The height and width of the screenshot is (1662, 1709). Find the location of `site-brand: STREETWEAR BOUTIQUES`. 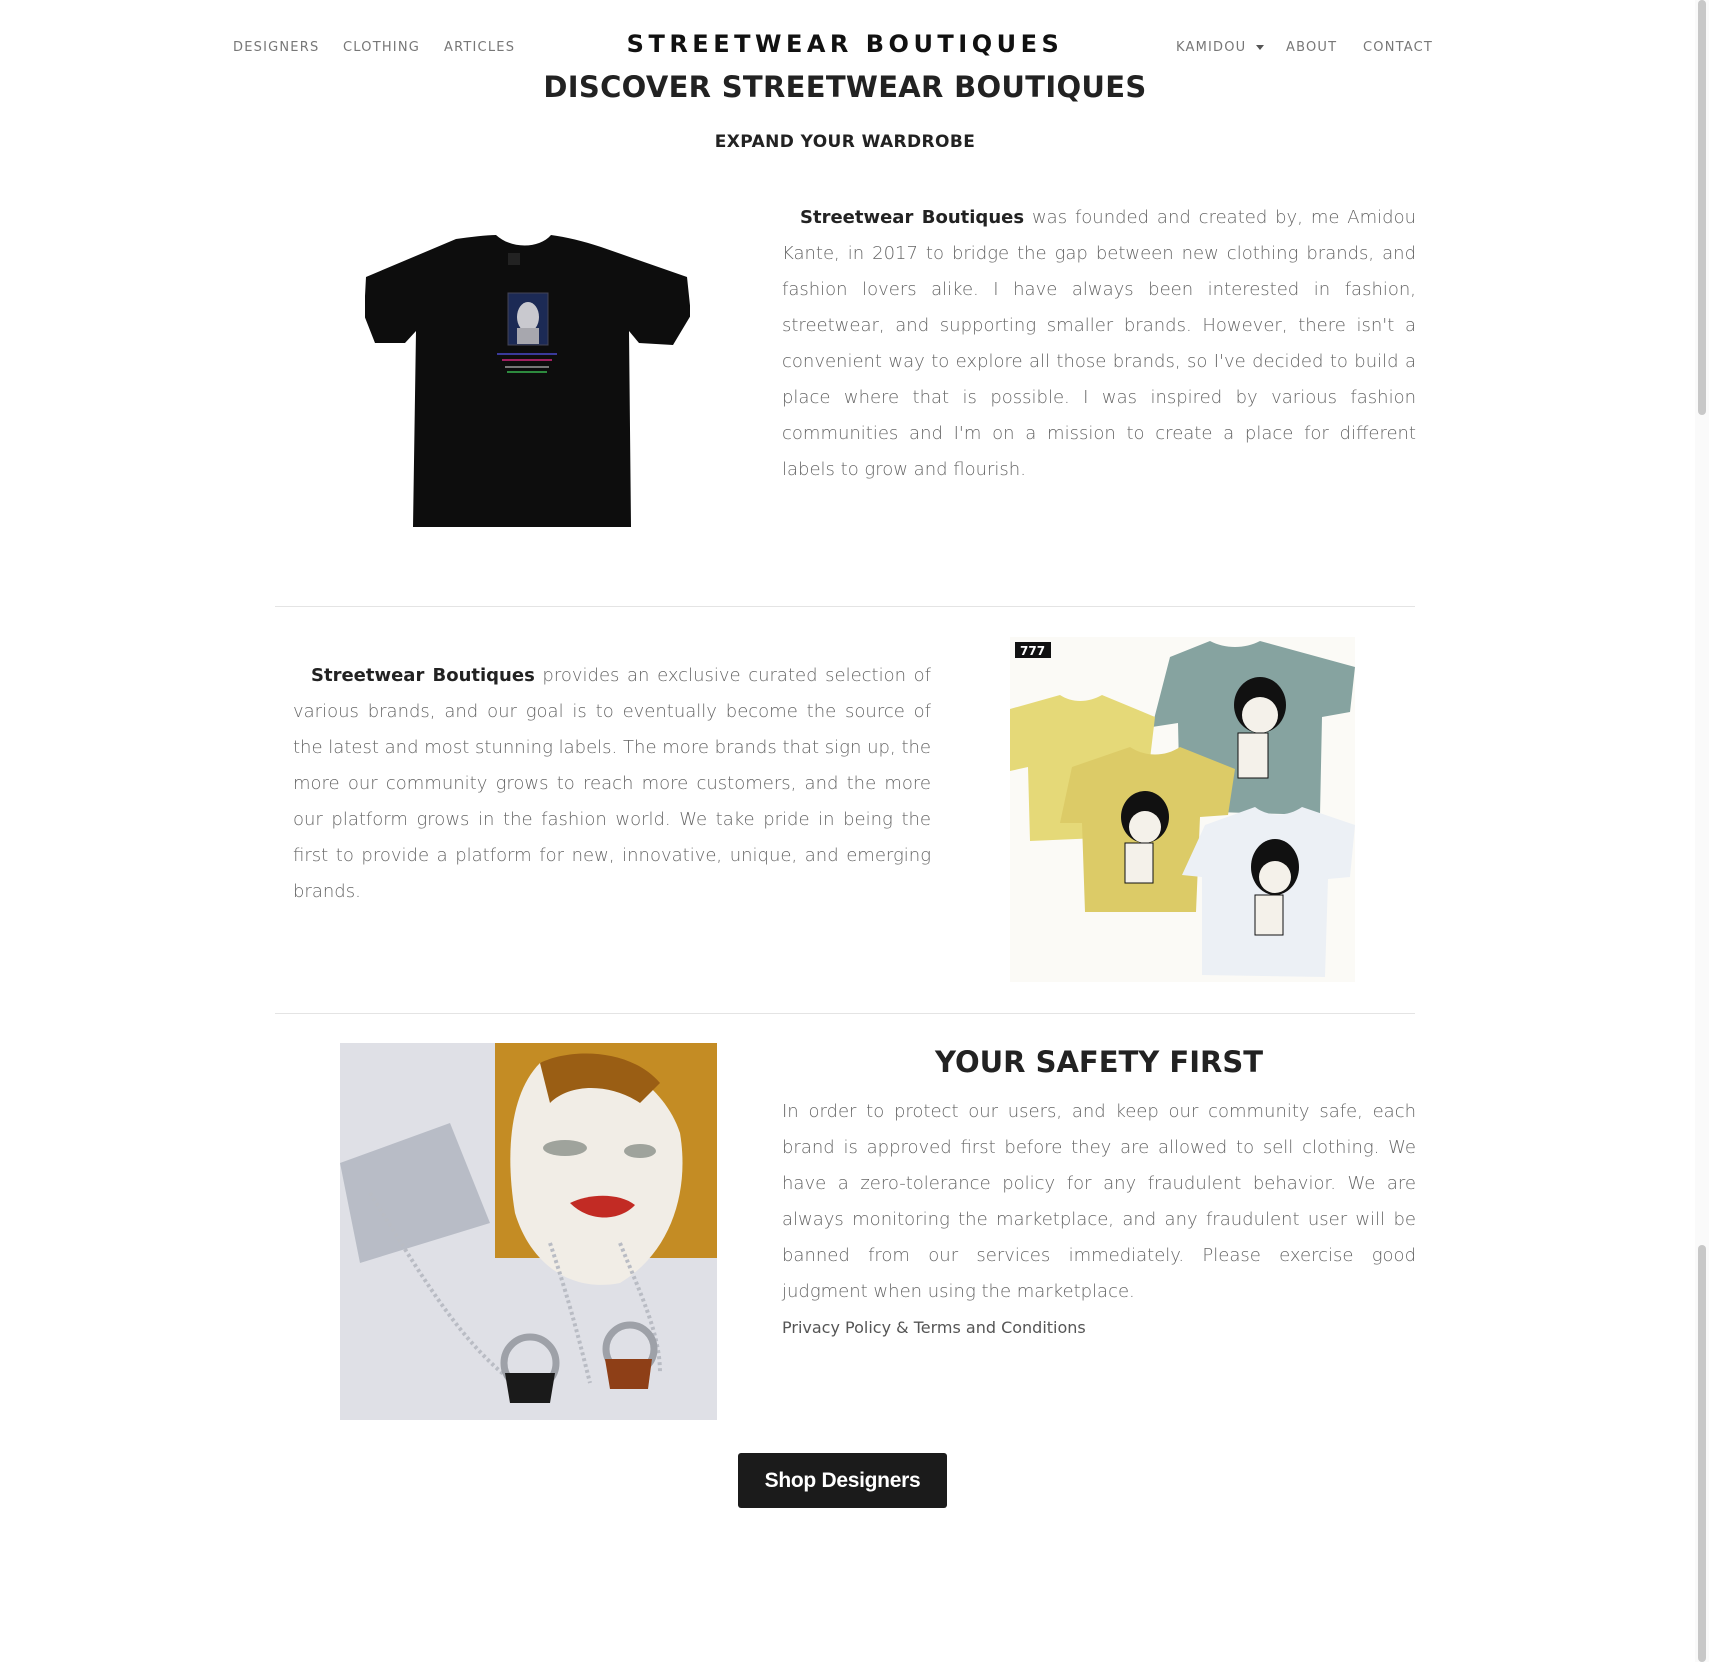

site-brand: STREETWEAR BOUTIQUES is located at coordinates (845, 44).